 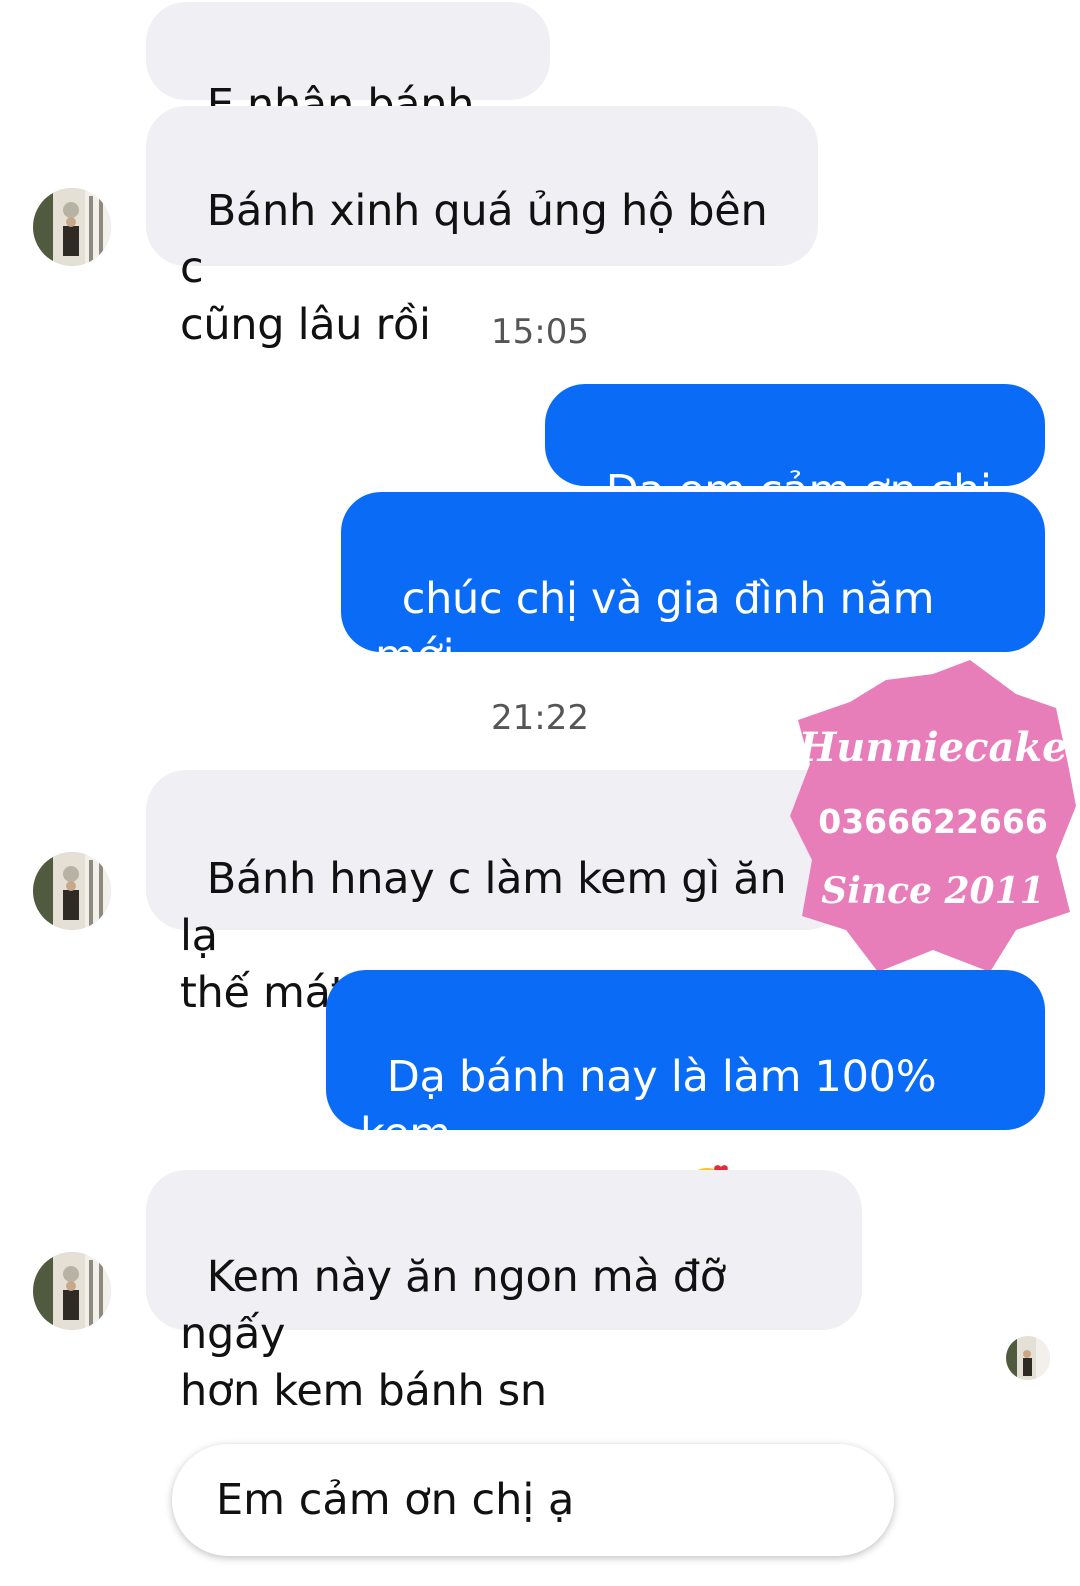 I want to click on quick-reply-button: Em cảm ơn chị ạ, so click(x=533, y=1500).